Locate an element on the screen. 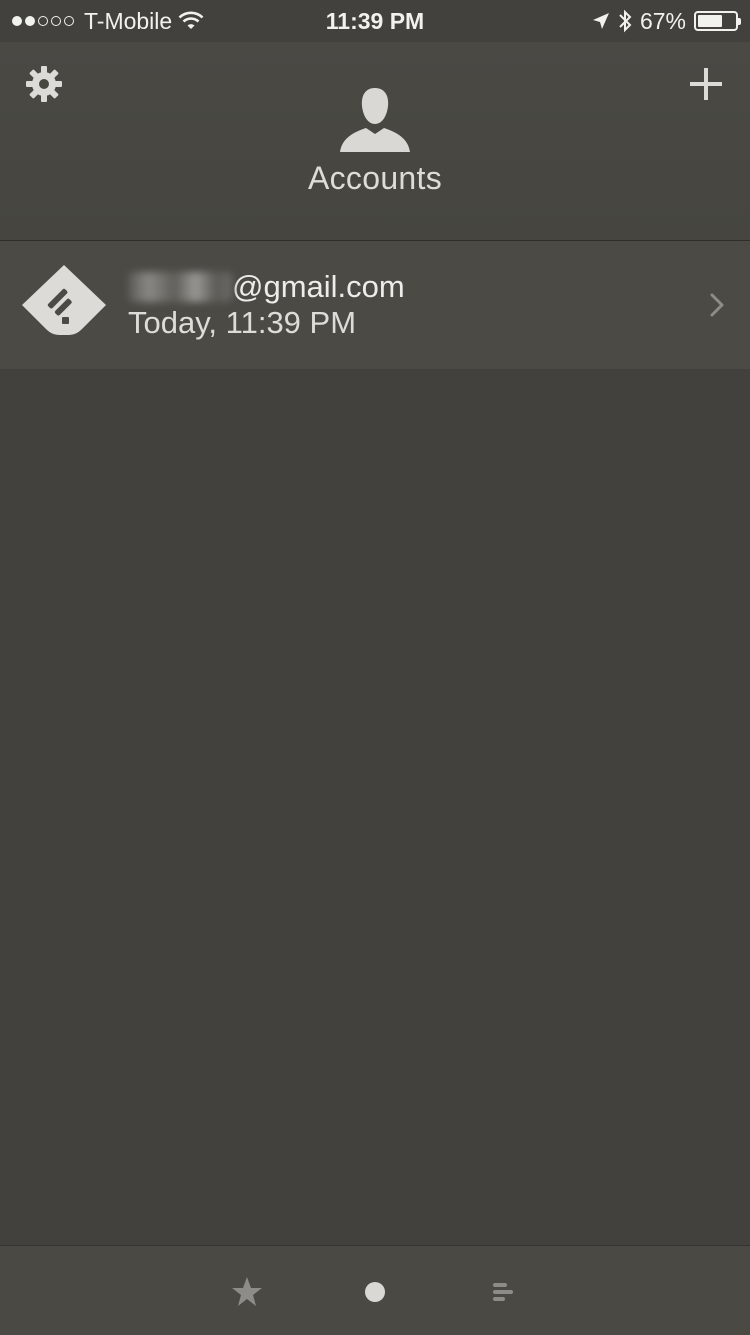  tab-feeds is located at coordinates (503, 1292).